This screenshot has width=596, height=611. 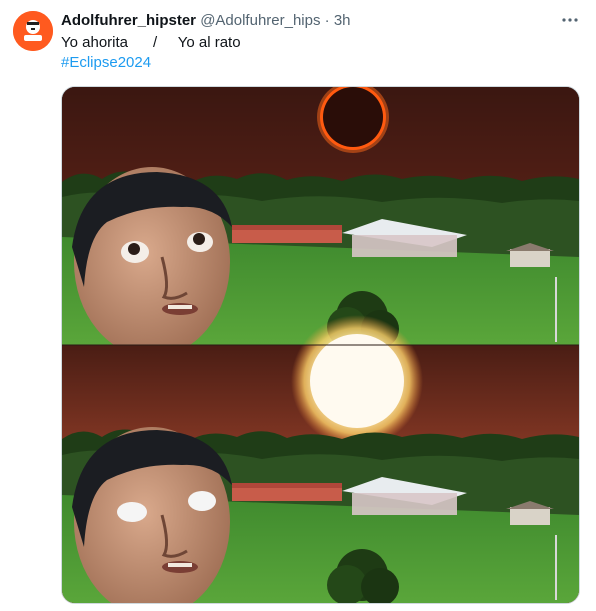 I want to click on author-name: Adolfuhrer_hipster, so click(x=128, y=20).